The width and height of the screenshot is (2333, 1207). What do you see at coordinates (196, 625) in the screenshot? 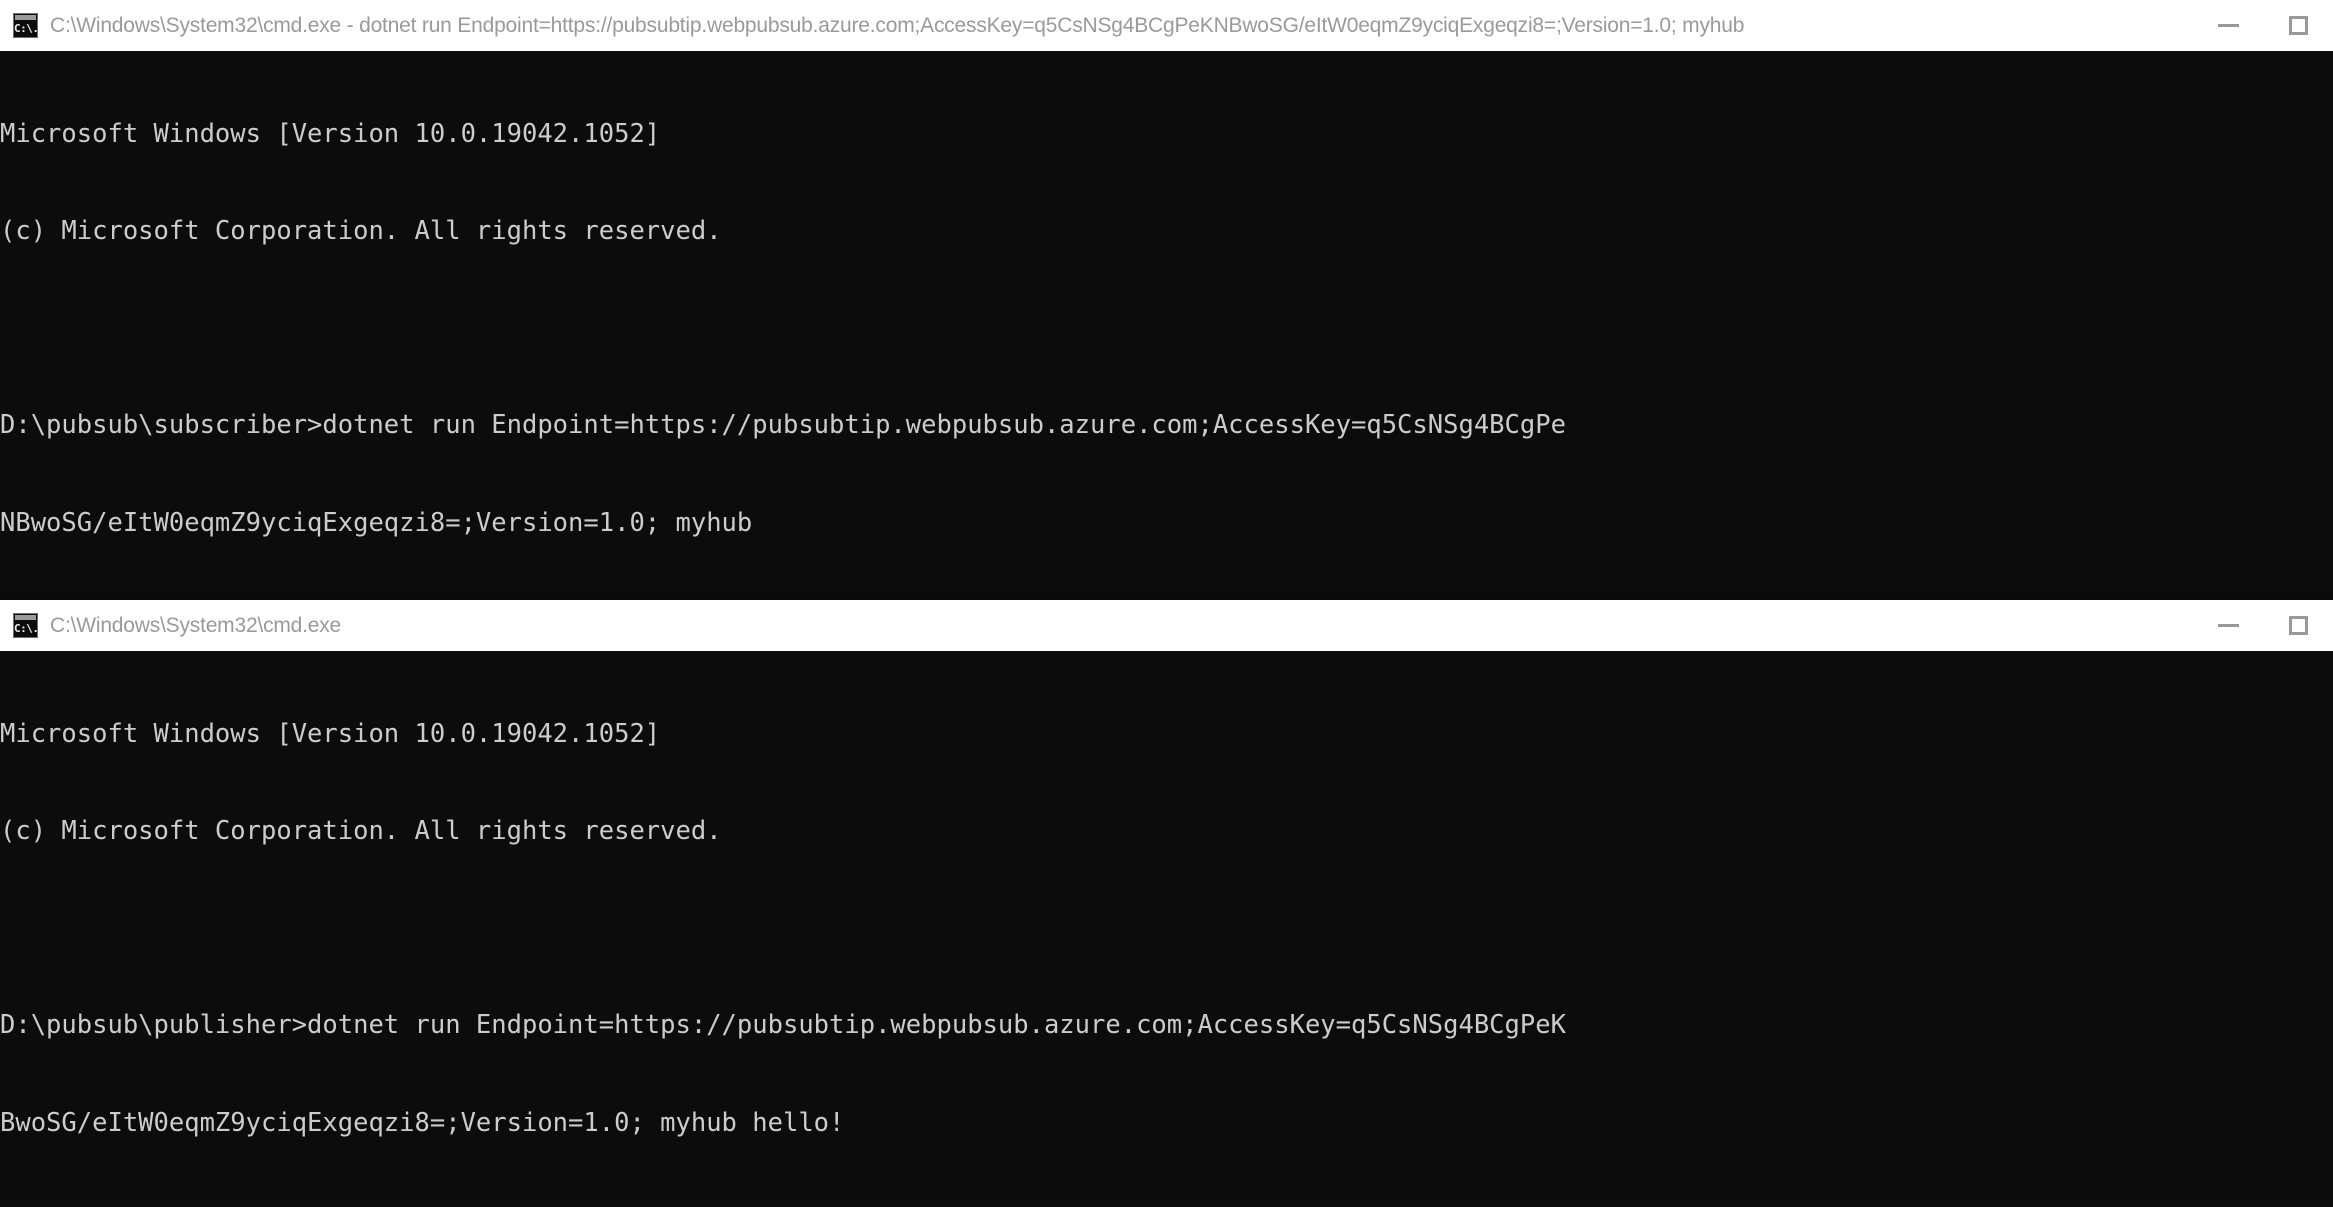
I see `window-title-publisher: C:\Windows\System32\cmd.exe` at bounding box center [196, 625].